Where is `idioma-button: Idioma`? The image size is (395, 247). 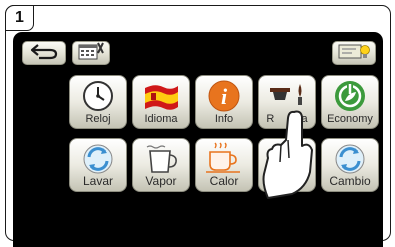 idioma-button: Idioma is located at coordinates (161, 102).